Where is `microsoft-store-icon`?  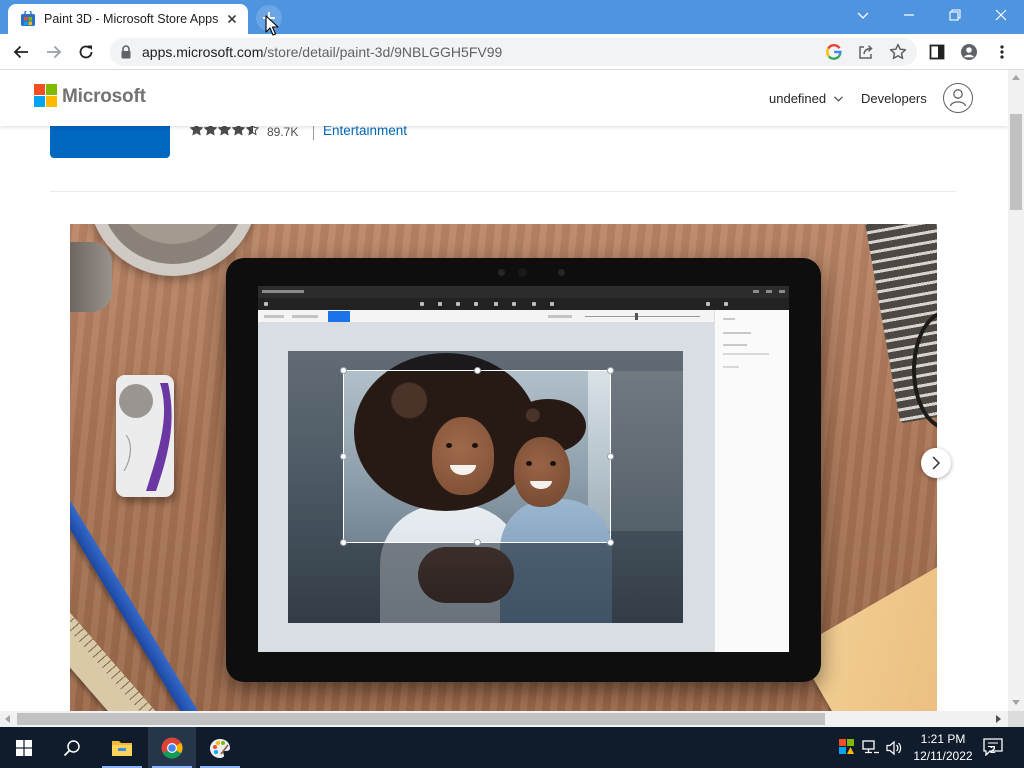
microsoft-store-icon is located at coordinates (28, 19).